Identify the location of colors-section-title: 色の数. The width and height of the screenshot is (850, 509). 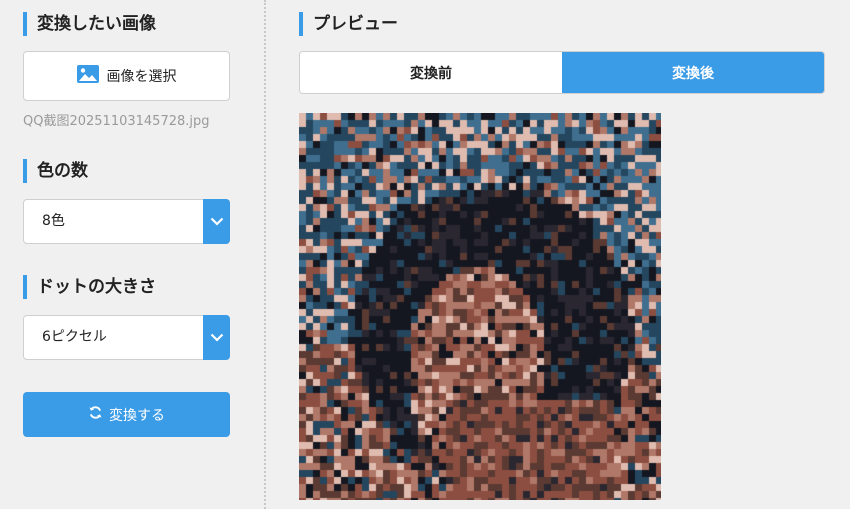
(55, 171).